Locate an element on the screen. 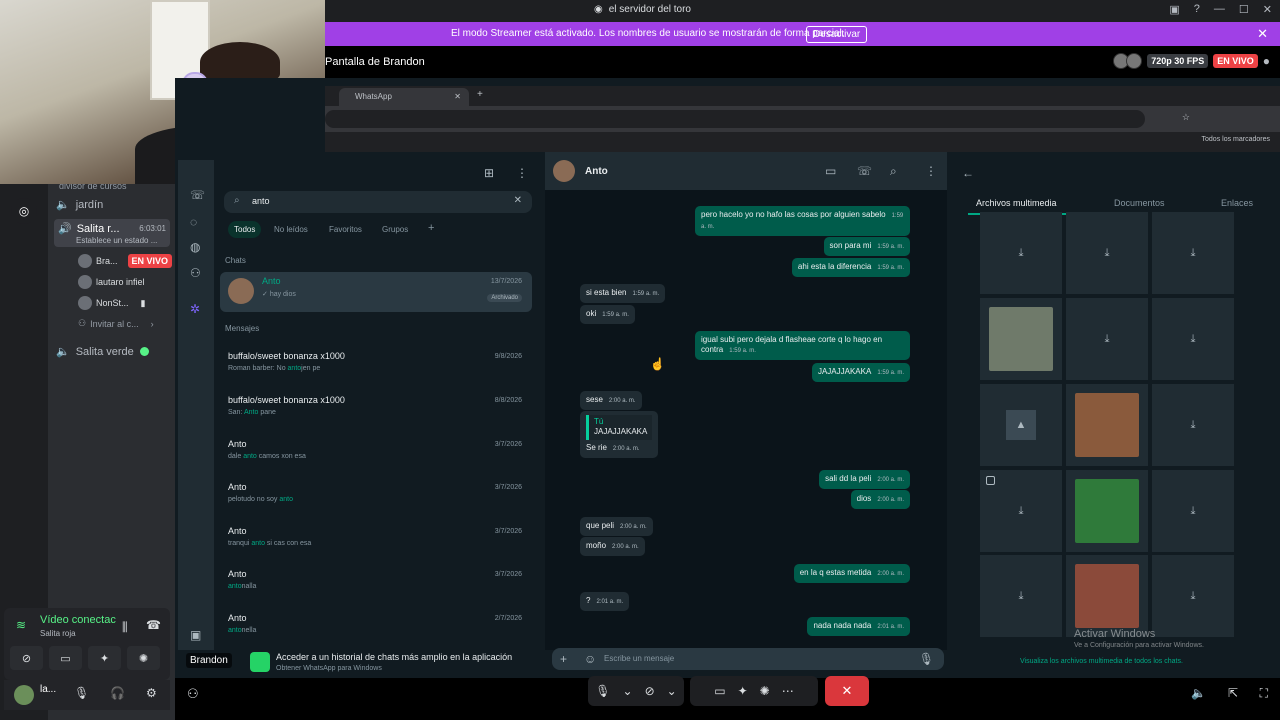 Image resolution: width=1280 pixels, height=720 pixels. channel-salita-verde: 🔈 Salita verde is located at coordinates (102, 351).